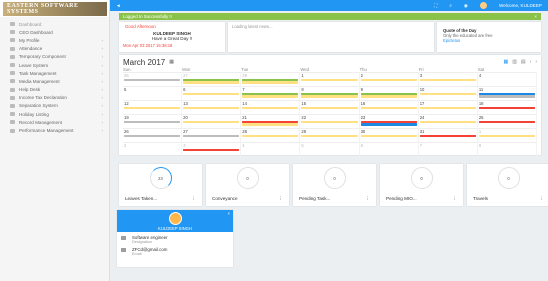 This screenshot has height=281, width=548. Describe the element at coordinates (54, 40) in the screenshot. I see `sidebar-item-my-profile: My Profile ›` at that location.